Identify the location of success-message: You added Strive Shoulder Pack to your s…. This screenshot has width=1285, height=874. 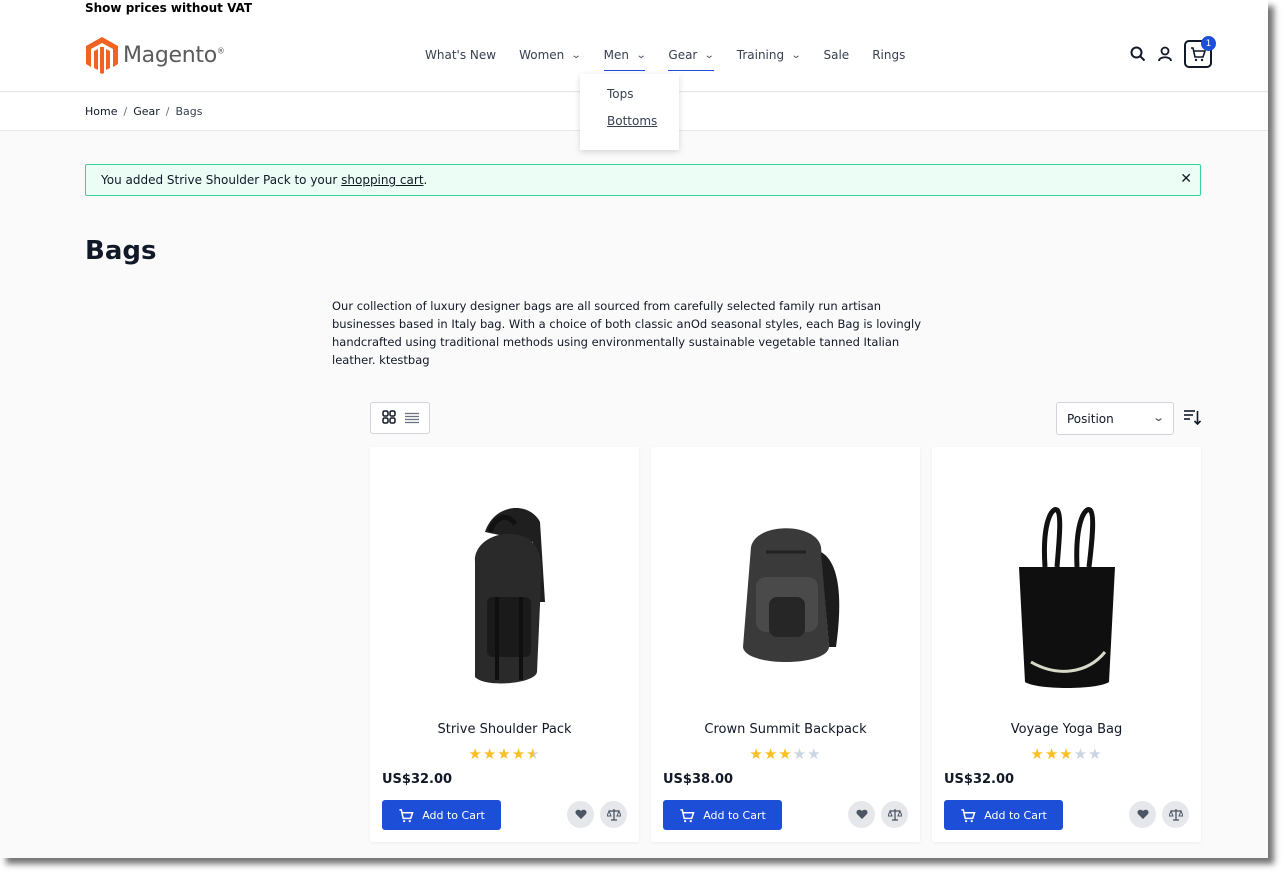
(643, 180).